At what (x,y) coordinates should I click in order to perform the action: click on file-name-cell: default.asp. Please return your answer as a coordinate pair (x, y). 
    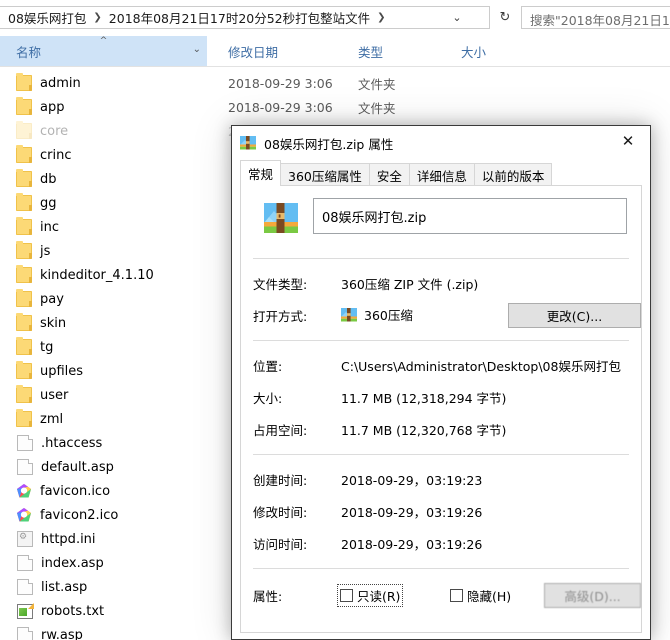
    Looking at the image, I should click on (65, 467).